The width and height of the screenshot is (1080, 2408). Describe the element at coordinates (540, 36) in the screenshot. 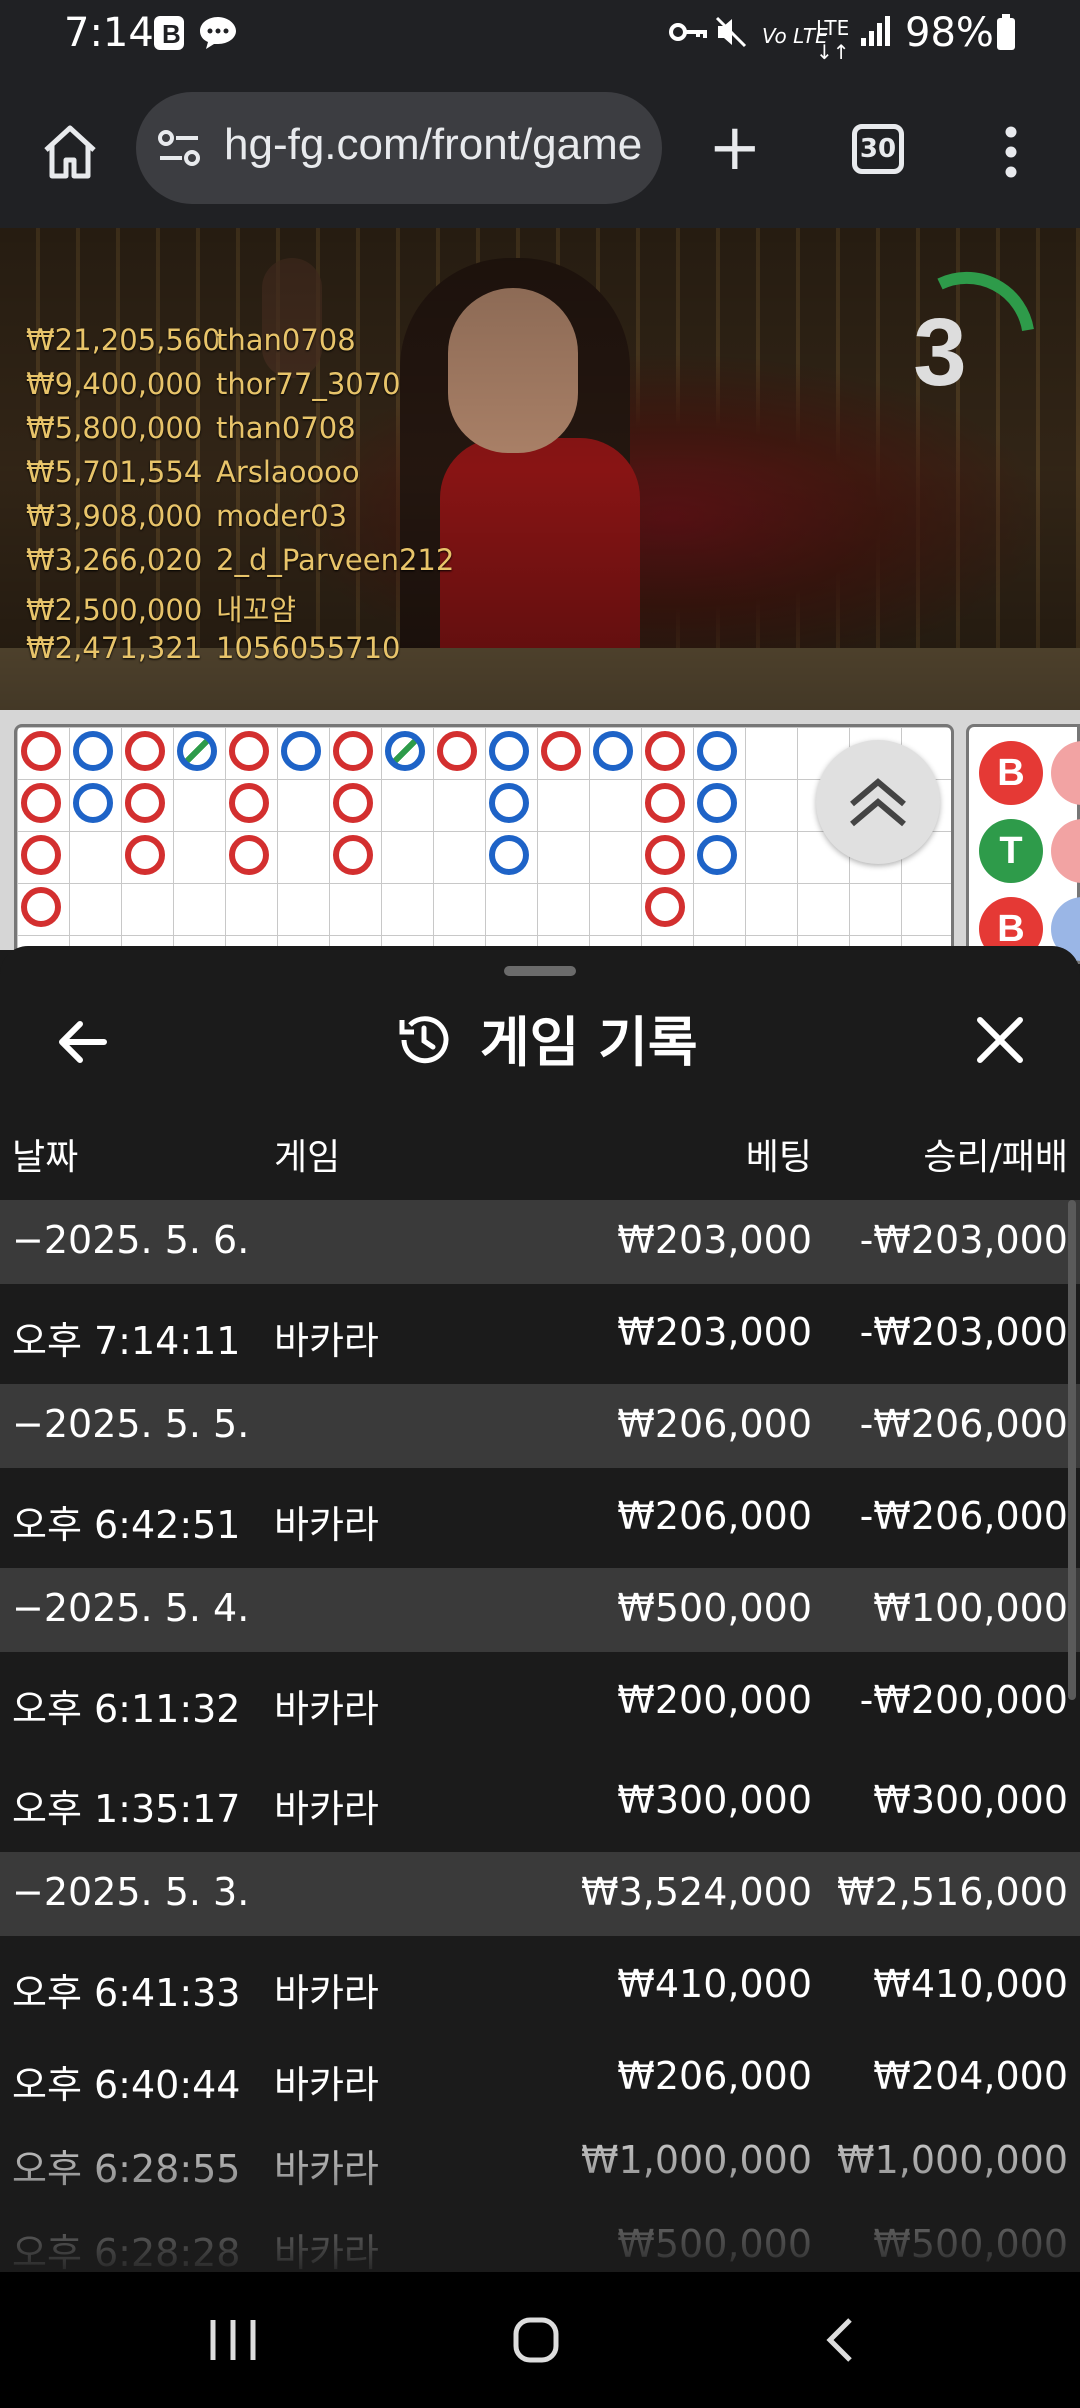

I see `status-bar: 7:14 B Vo LTE LTE ↓↑ 98%` at that location.